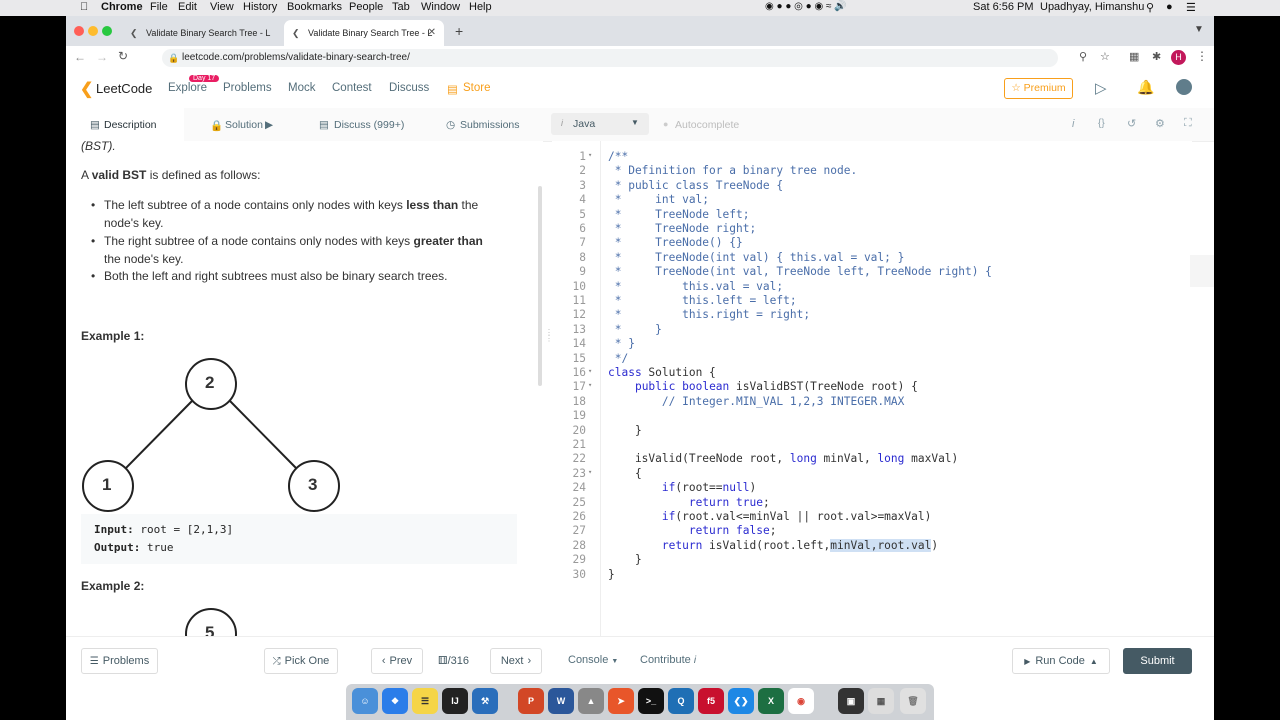 This screenshot has width=1280, height=720. What do you see at coordinates (86, 89) in the screenshot?
I see `leetcode-logo-icon: ❮` at bounding box center [86, 89].